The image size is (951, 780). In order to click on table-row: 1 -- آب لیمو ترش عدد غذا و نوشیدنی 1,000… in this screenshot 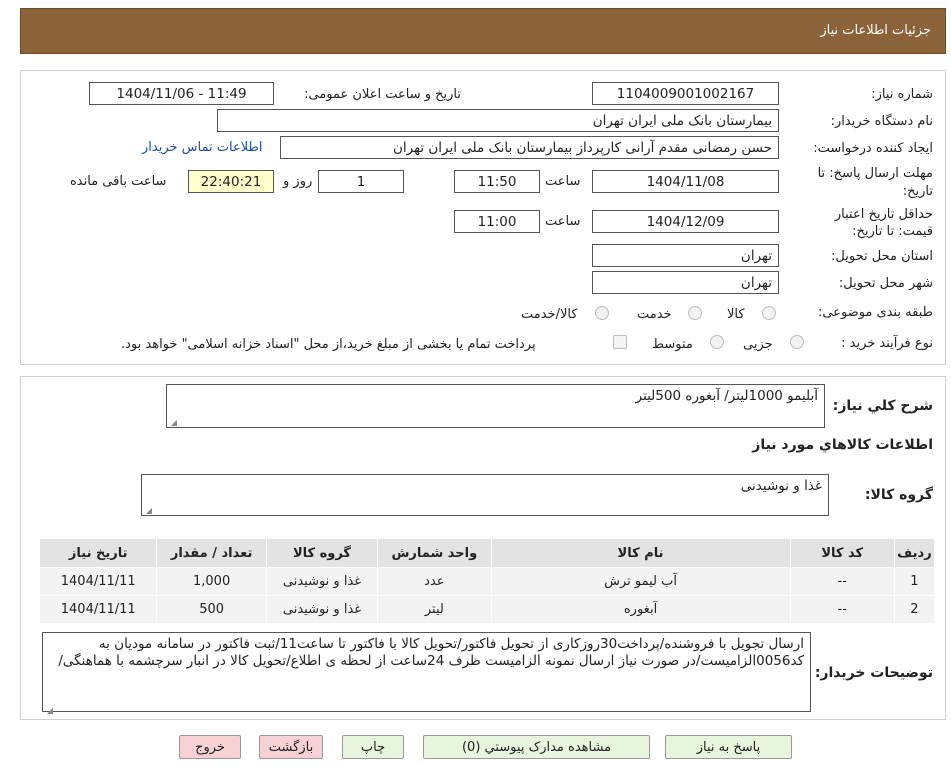, I will do `click(487, 581)`.